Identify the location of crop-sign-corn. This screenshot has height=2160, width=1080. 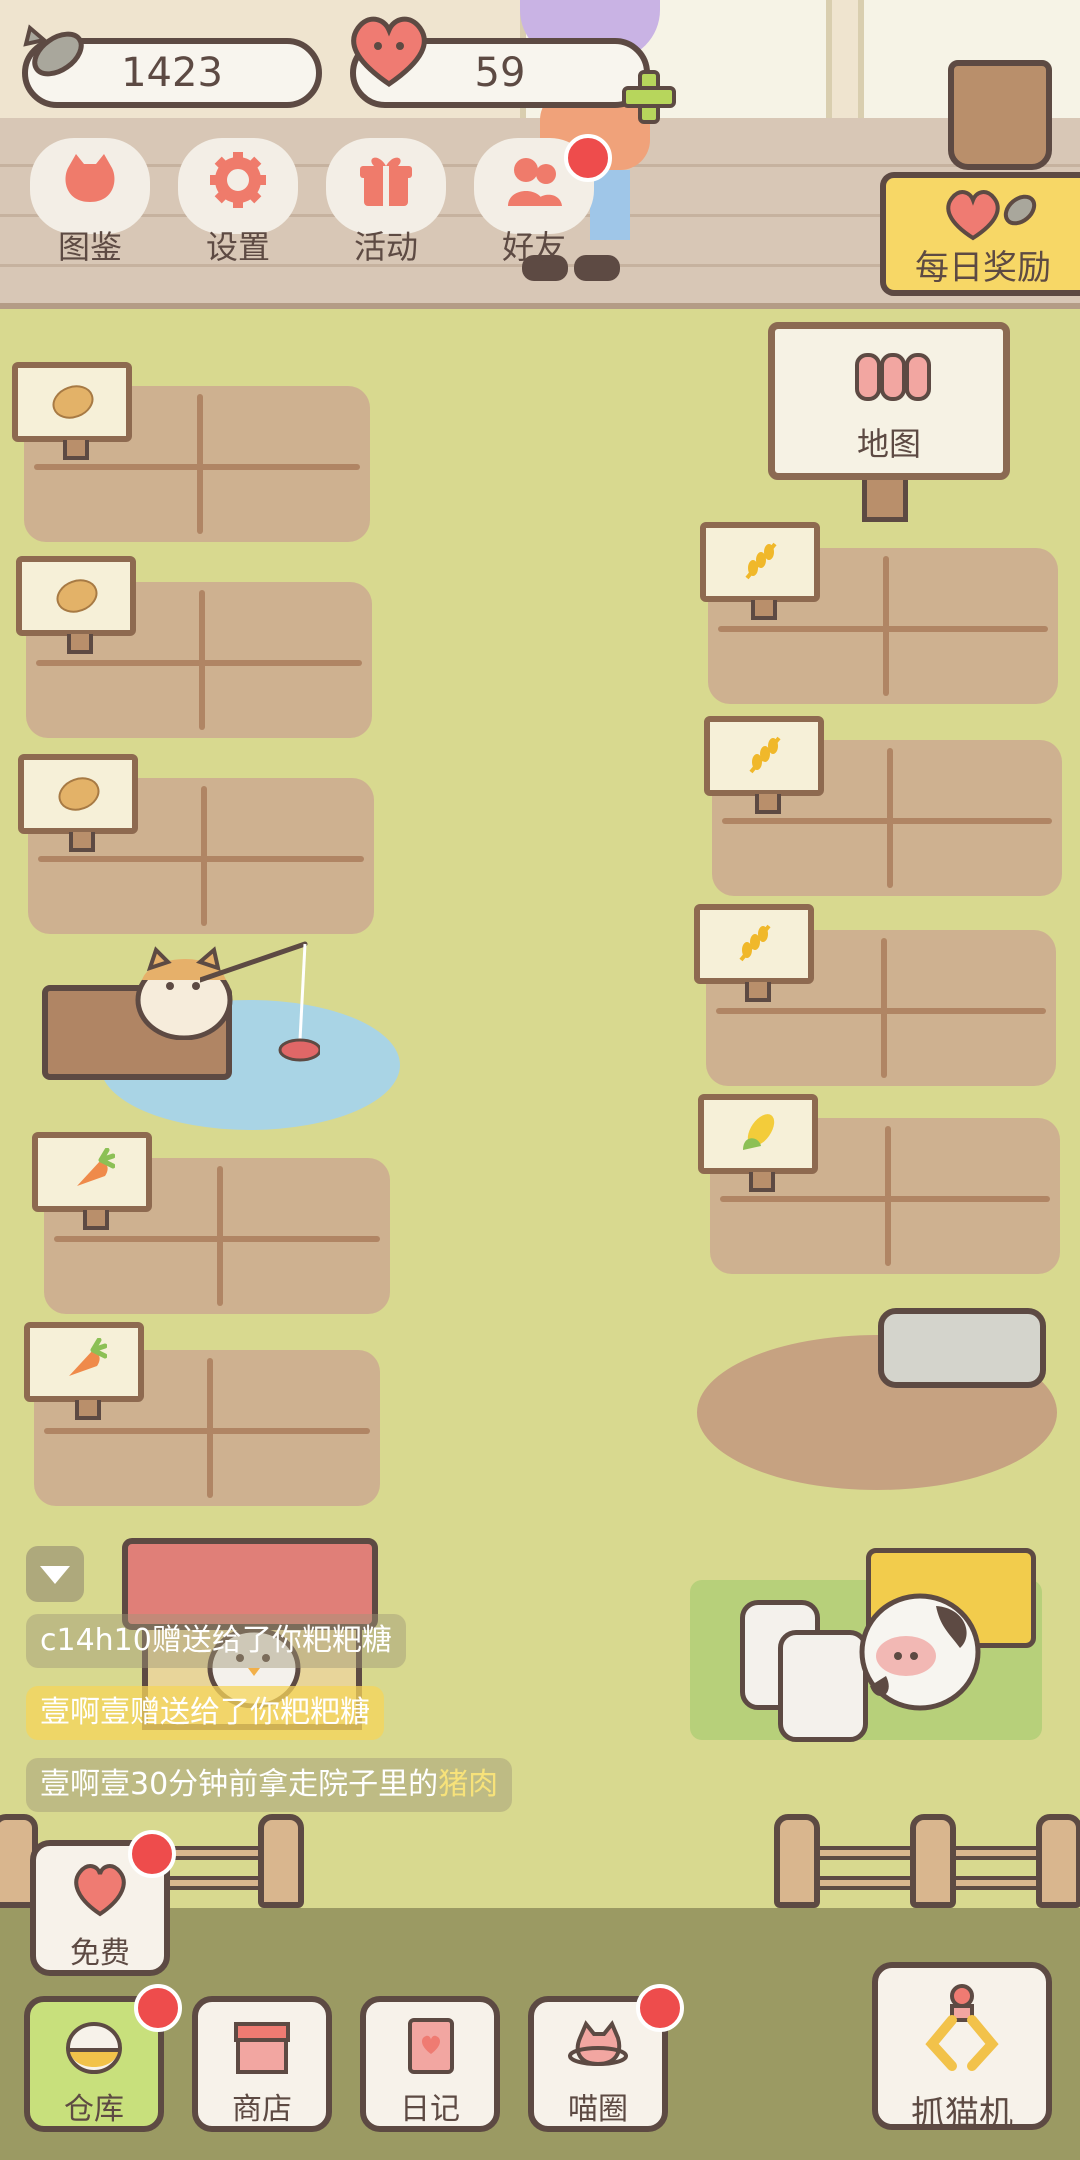
(758, 1143).